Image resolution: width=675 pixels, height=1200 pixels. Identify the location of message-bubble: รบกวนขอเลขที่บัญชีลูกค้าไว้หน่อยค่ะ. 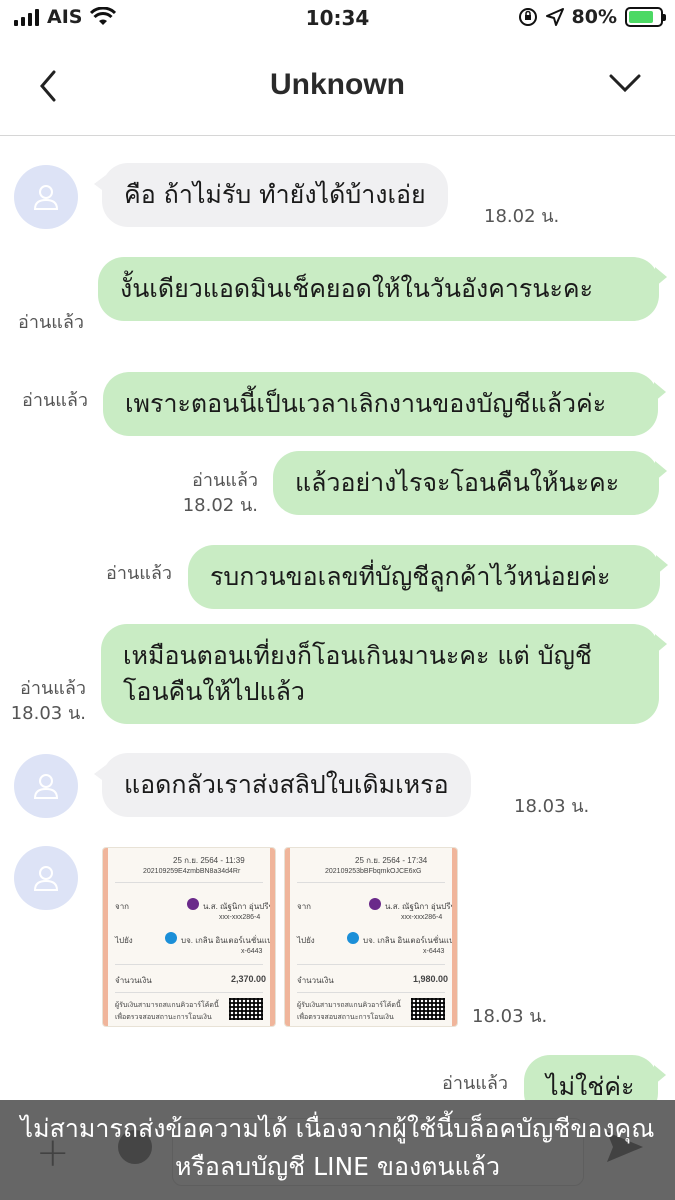
(428, 577).